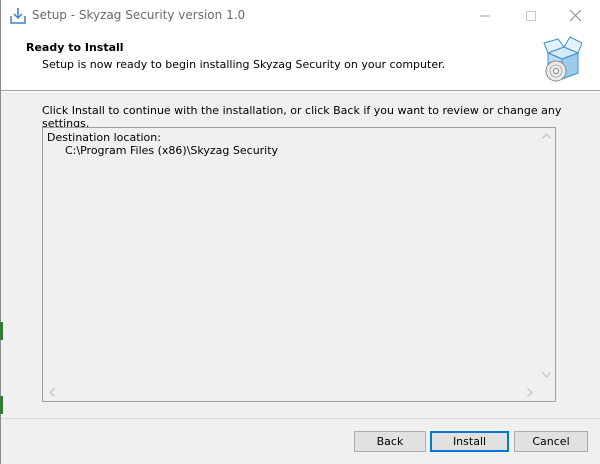 This screenshot has height=464, width=600. Describe the element at coordinates (531, 15) in the screenshot. I see `maximize-button` at that location.